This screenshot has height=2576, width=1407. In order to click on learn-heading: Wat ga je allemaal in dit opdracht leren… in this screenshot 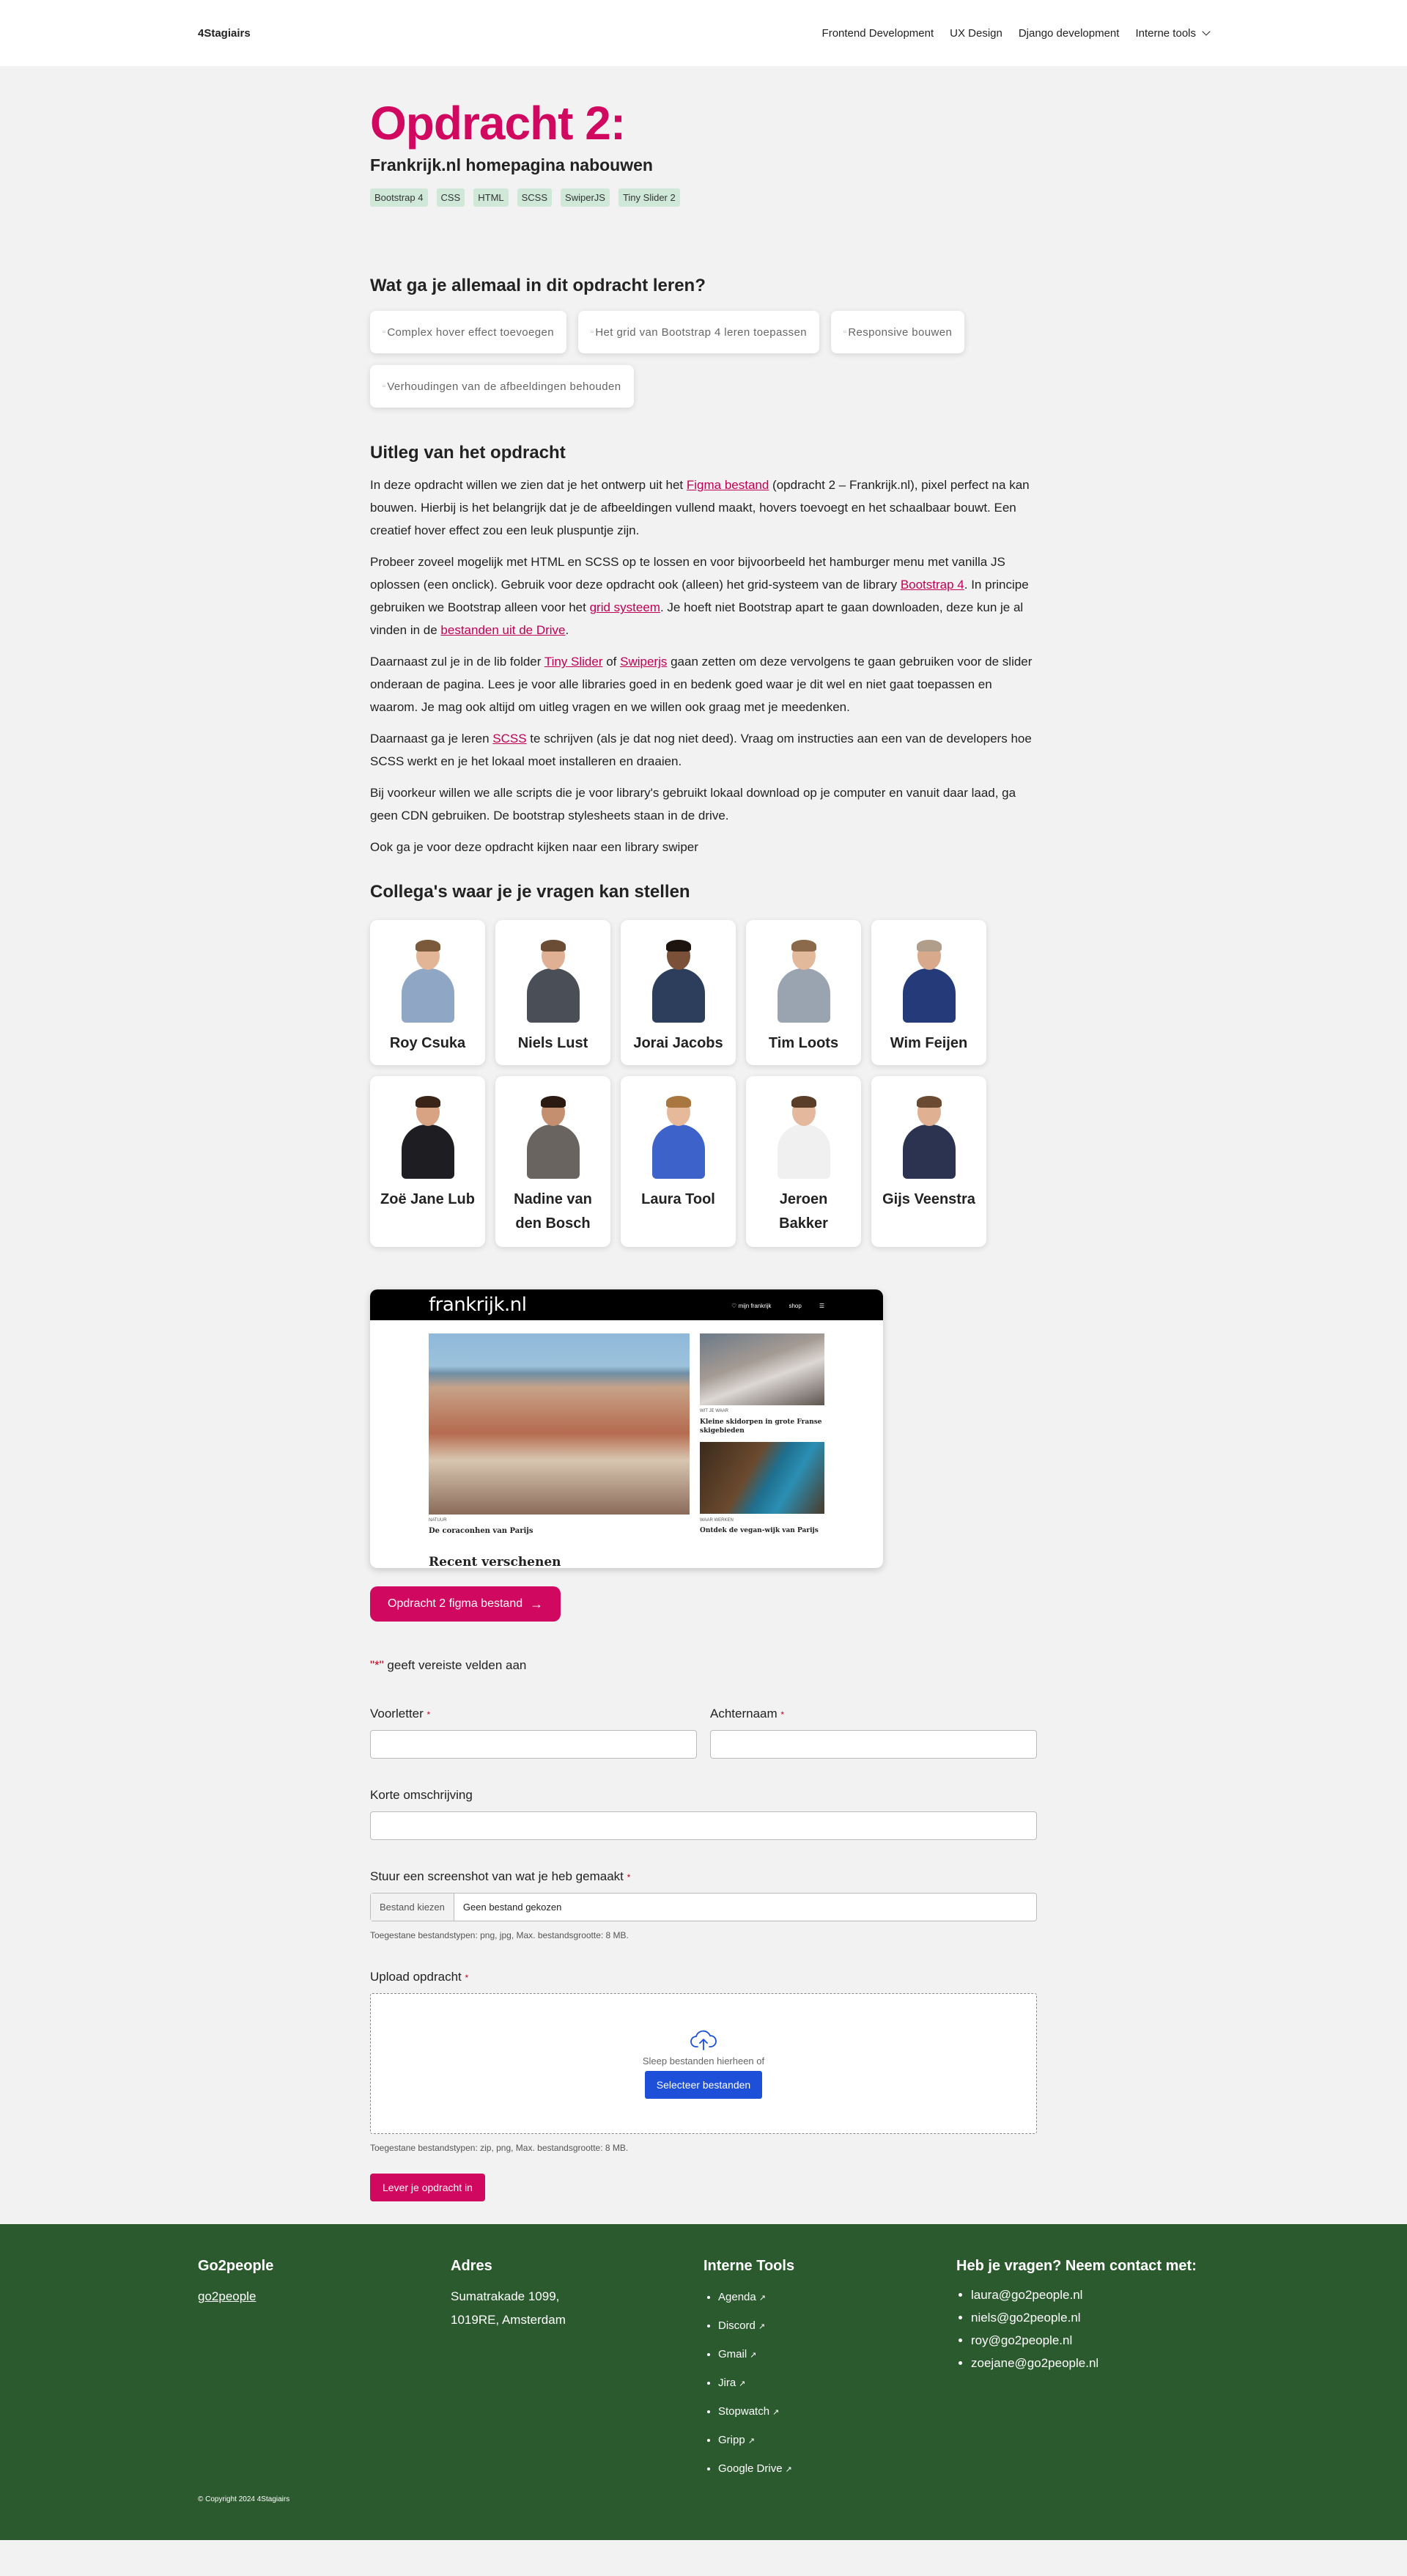, I will do `click(538, 286)`.